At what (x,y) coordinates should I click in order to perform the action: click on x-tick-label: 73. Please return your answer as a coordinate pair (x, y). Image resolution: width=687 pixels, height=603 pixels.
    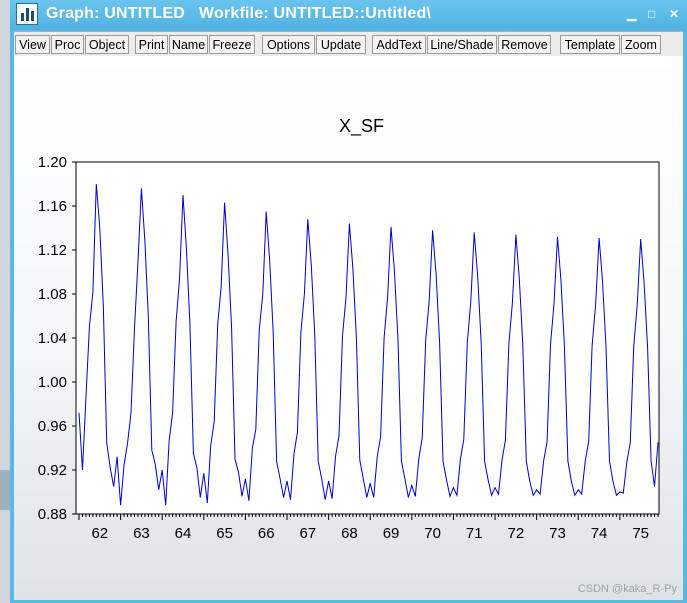
    Looking at the image, I should click on (557, 533).